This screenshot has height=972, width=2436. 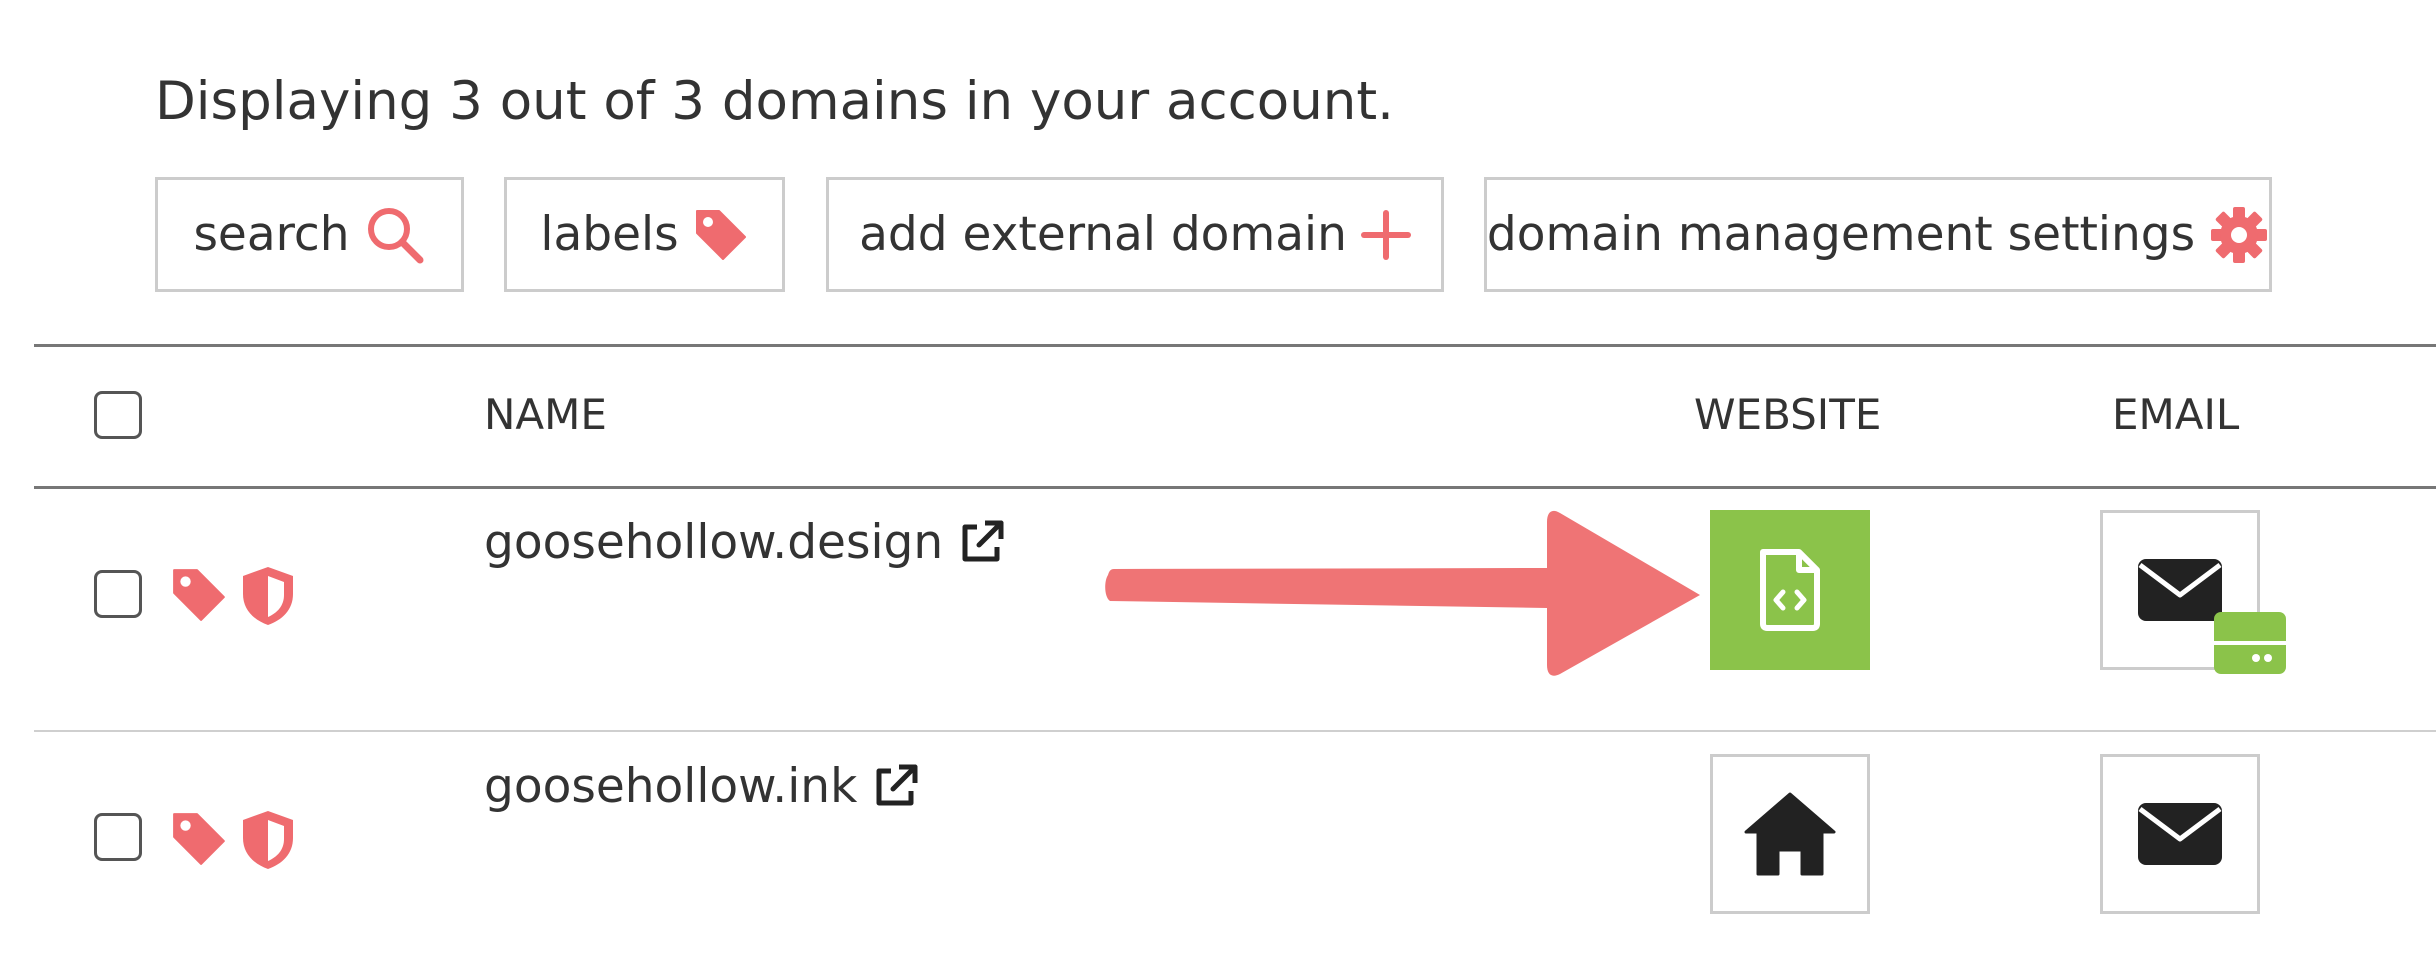 What do you see at coordinates (118, 415) in the screenshot?
I see `select-all-checkbox` at bounding box center [118, 415].